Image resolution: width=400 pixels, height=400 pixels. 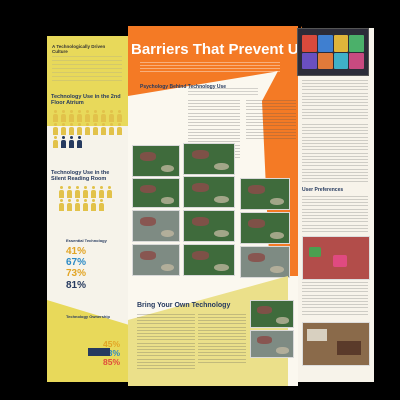 I want to click on logo-block, so click(x=99, y=352).